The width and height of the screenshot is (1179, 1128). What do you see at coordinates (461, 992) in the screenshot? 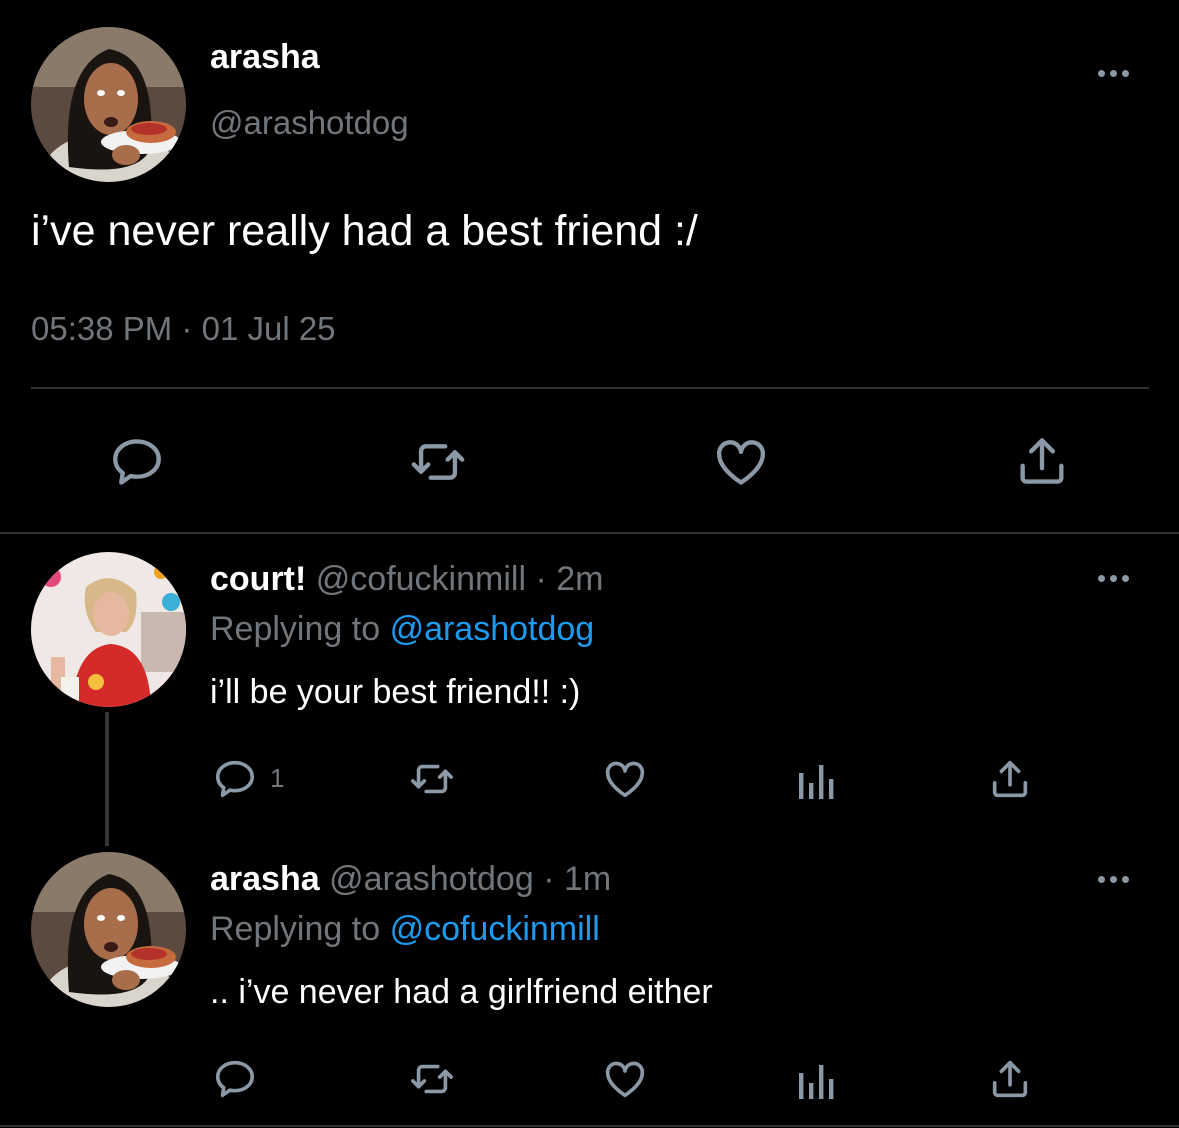
I see `reply-text: .. i’ve never had a girlfriend either` at bounding box center [461, 992].